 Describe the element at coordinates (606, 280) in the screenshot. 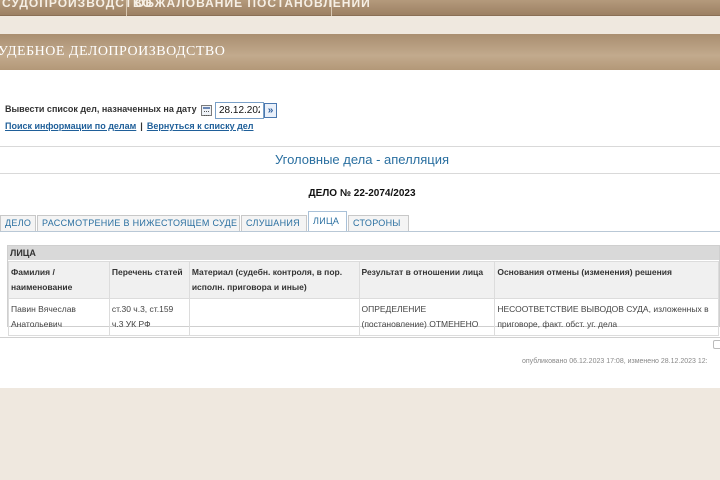

I see `column-header: Основания отмены (изменения) решения` at that location.